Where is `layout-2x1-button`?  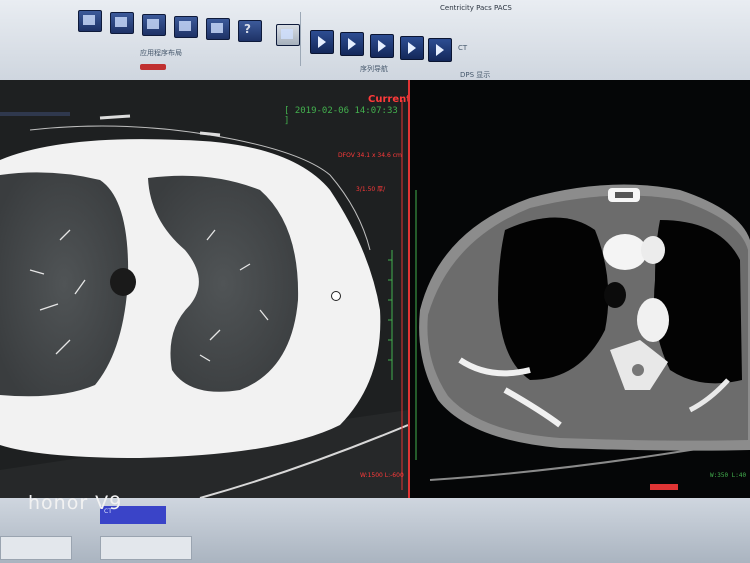
layout-2x1-button is located at coordinates (154, 25).